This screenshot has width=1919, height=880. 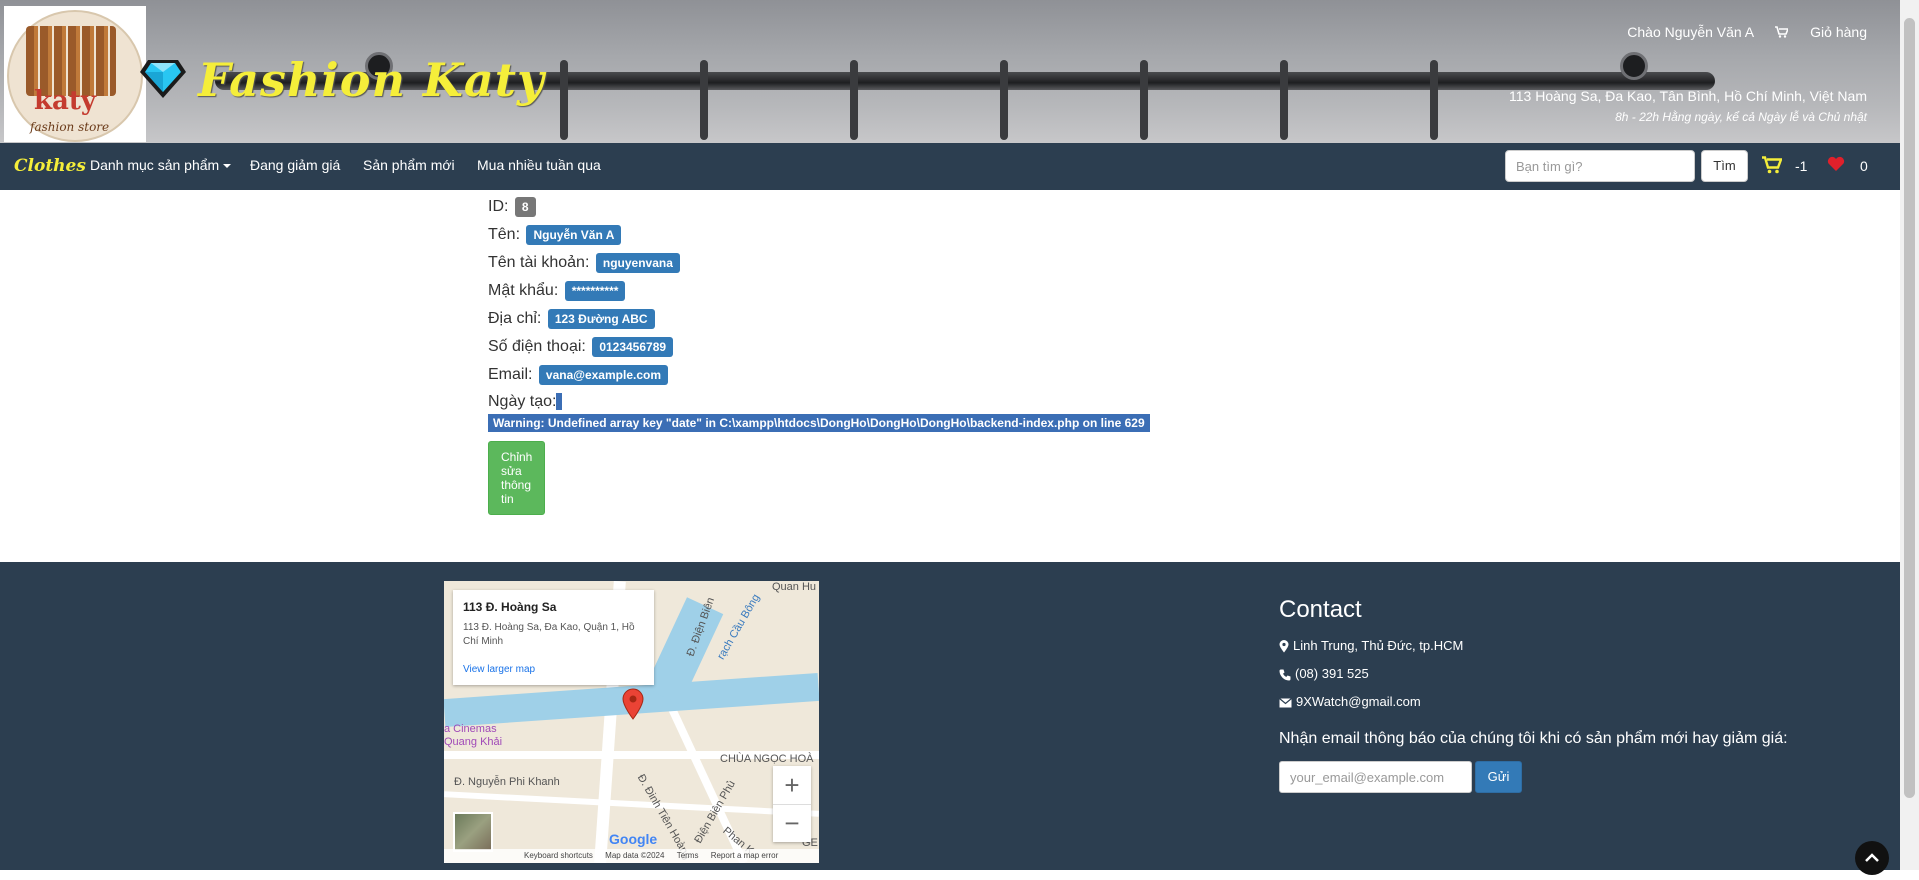 What do you see at coordinates (633, 704) in the screenshot?
I see `map-pin-icon` at bounding box center [633, 704].